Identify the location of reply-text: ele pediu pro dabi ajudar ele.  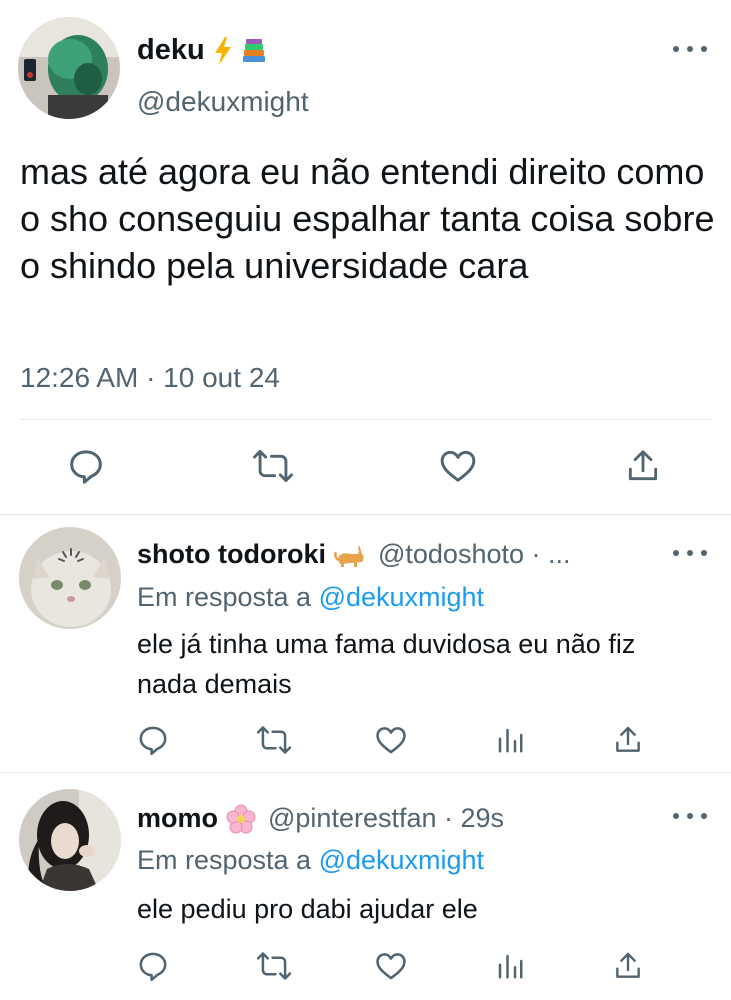
(307, 909).